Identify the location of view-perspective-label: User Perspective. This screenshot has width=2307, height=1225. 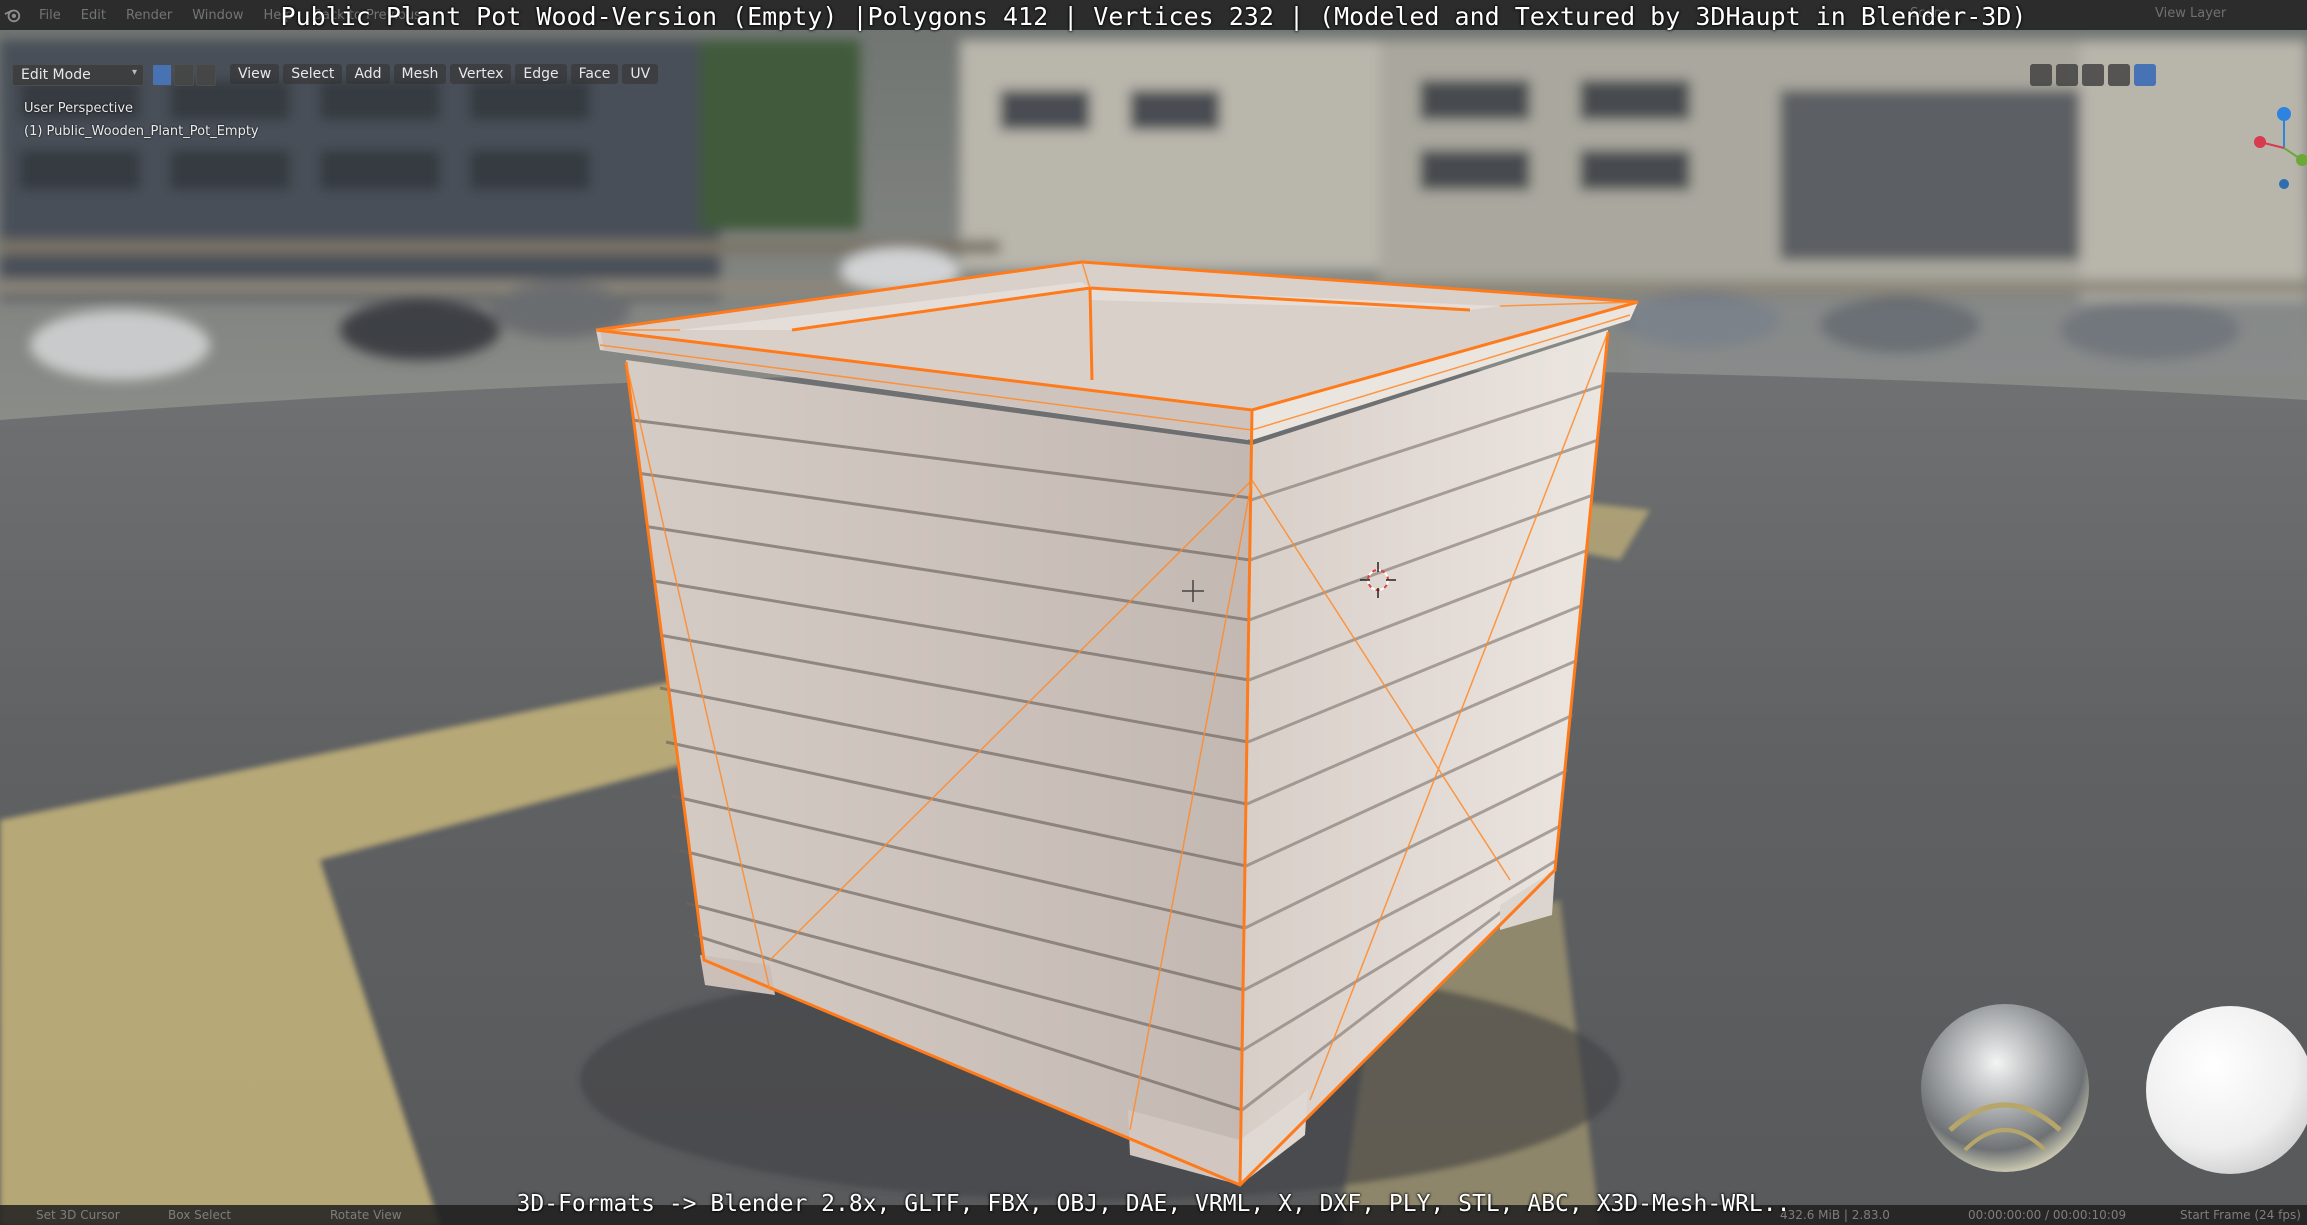
(79, 108).